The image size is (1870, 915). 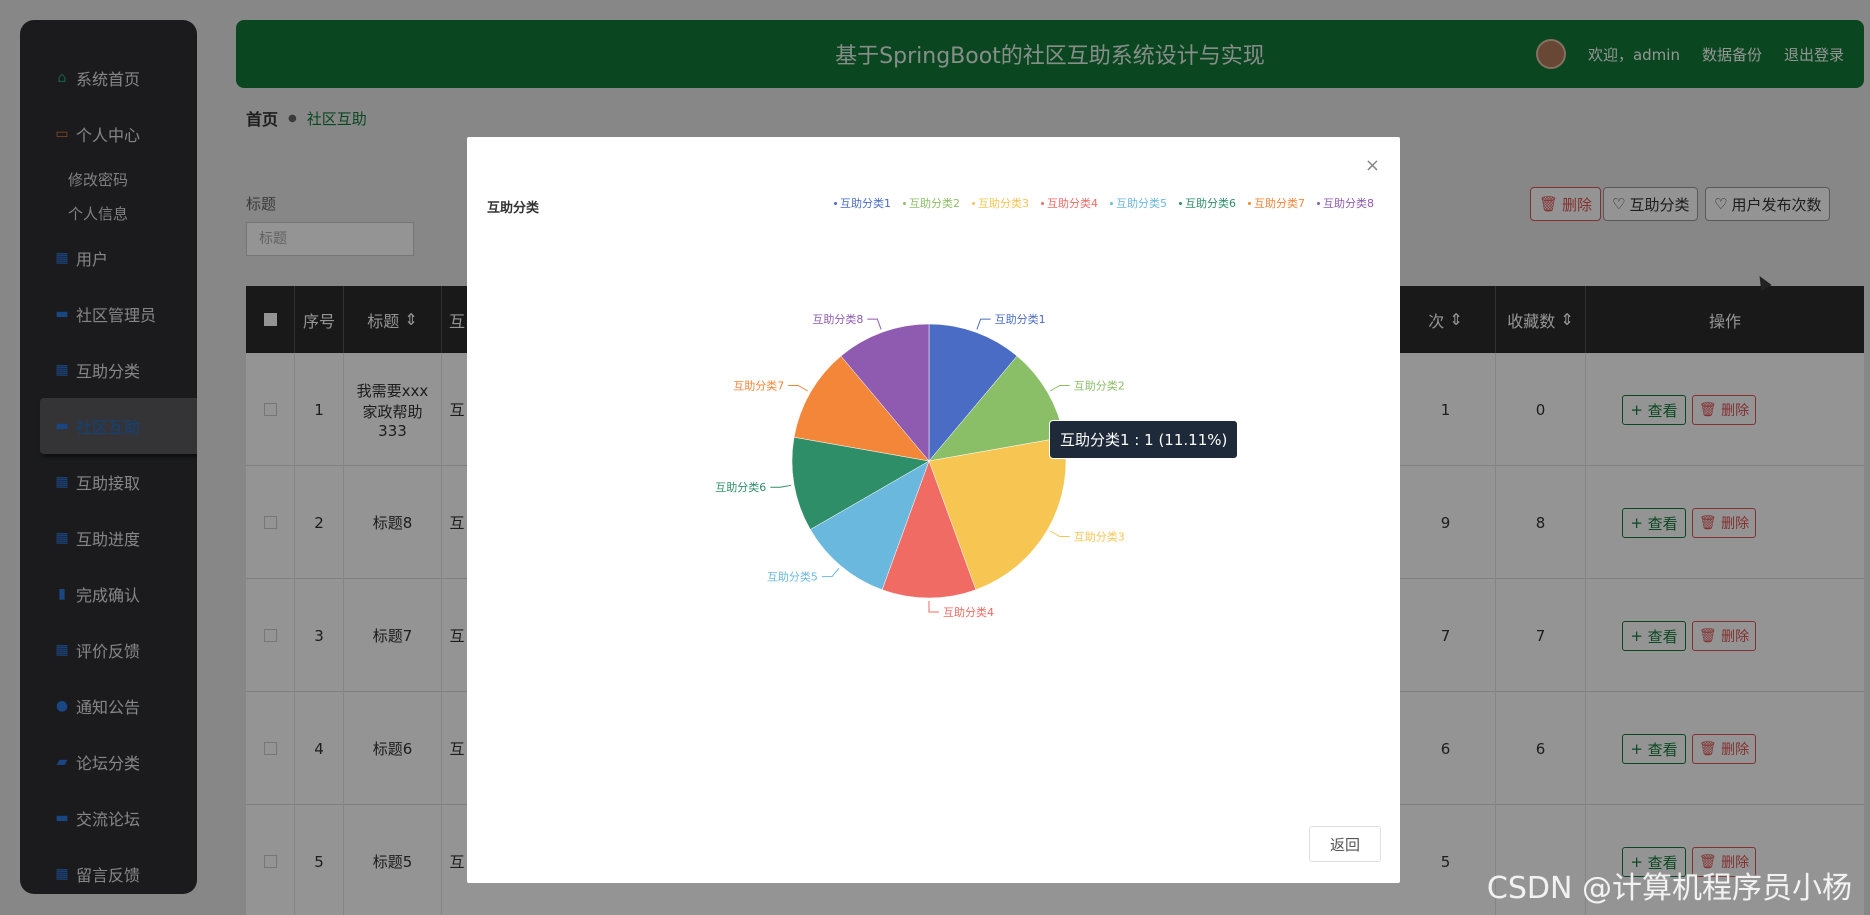 I want to click on chart-title: 互助分类, so click(x=513, y=208).